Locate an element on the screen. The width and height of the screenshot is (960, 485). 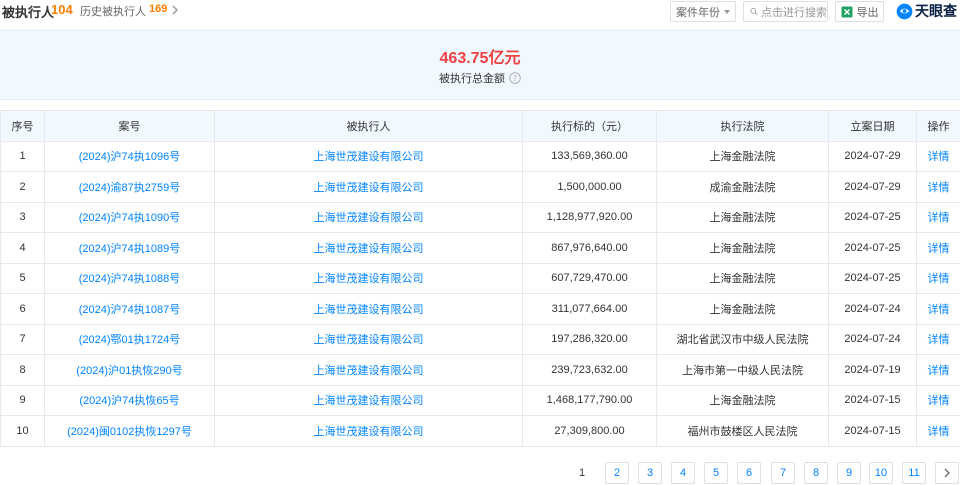
cell-no: 7 is located at coordinates (22, 339).